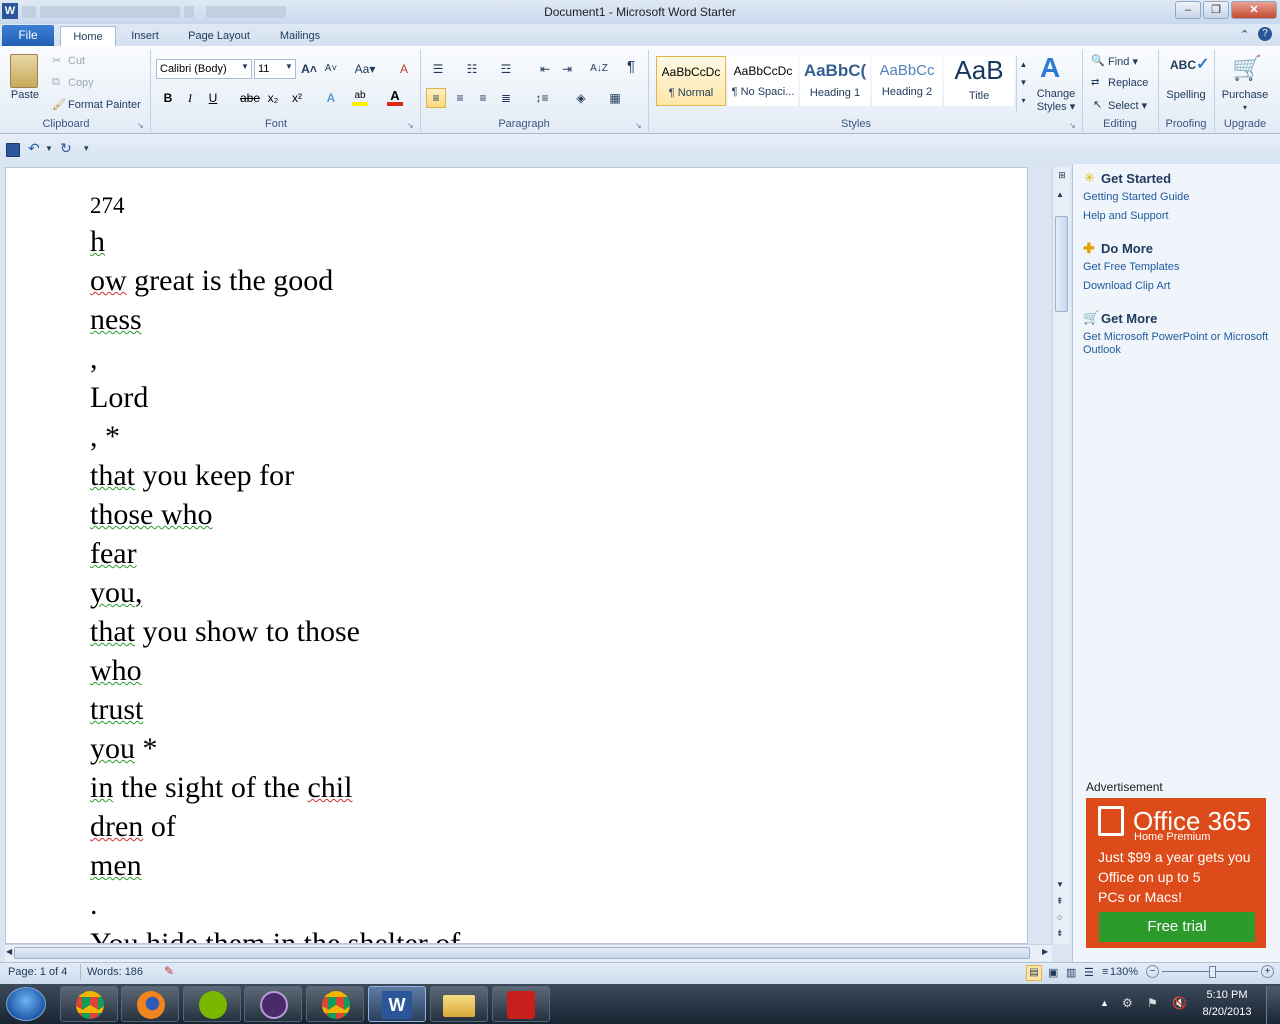 This screenshot has width=1280, height=1024. What do you see at coordinates (835, 81) in the screenshot?
I see `style-heading-1: AaBbC( Heading 1` at bounding box center [835, 81].